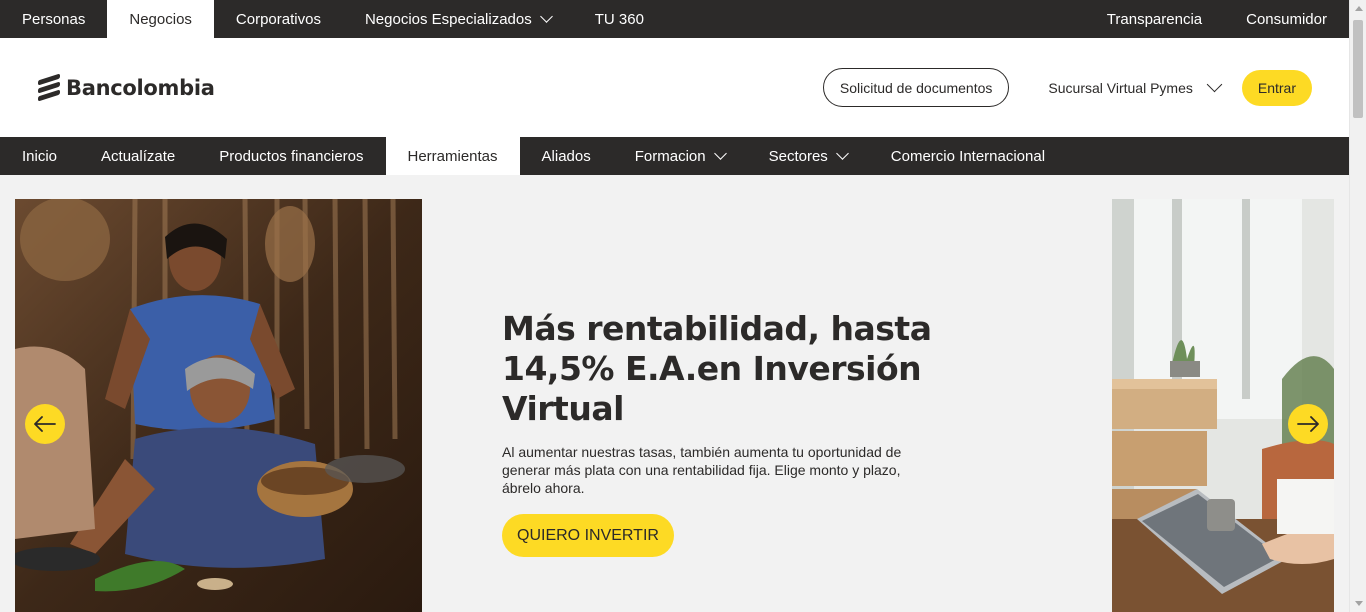 Image resolution: width=1366 pixels, height=612 pixels. I want to click on top-nav-label: Transparencia, so click(1154, 19).